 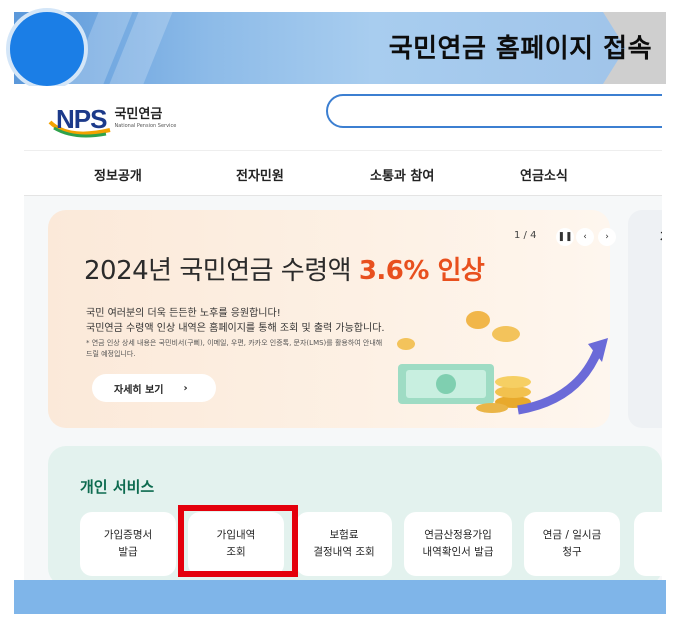 I want to click on service-card-certificate: 가입증명서 발급, so click(x=128, y=544).